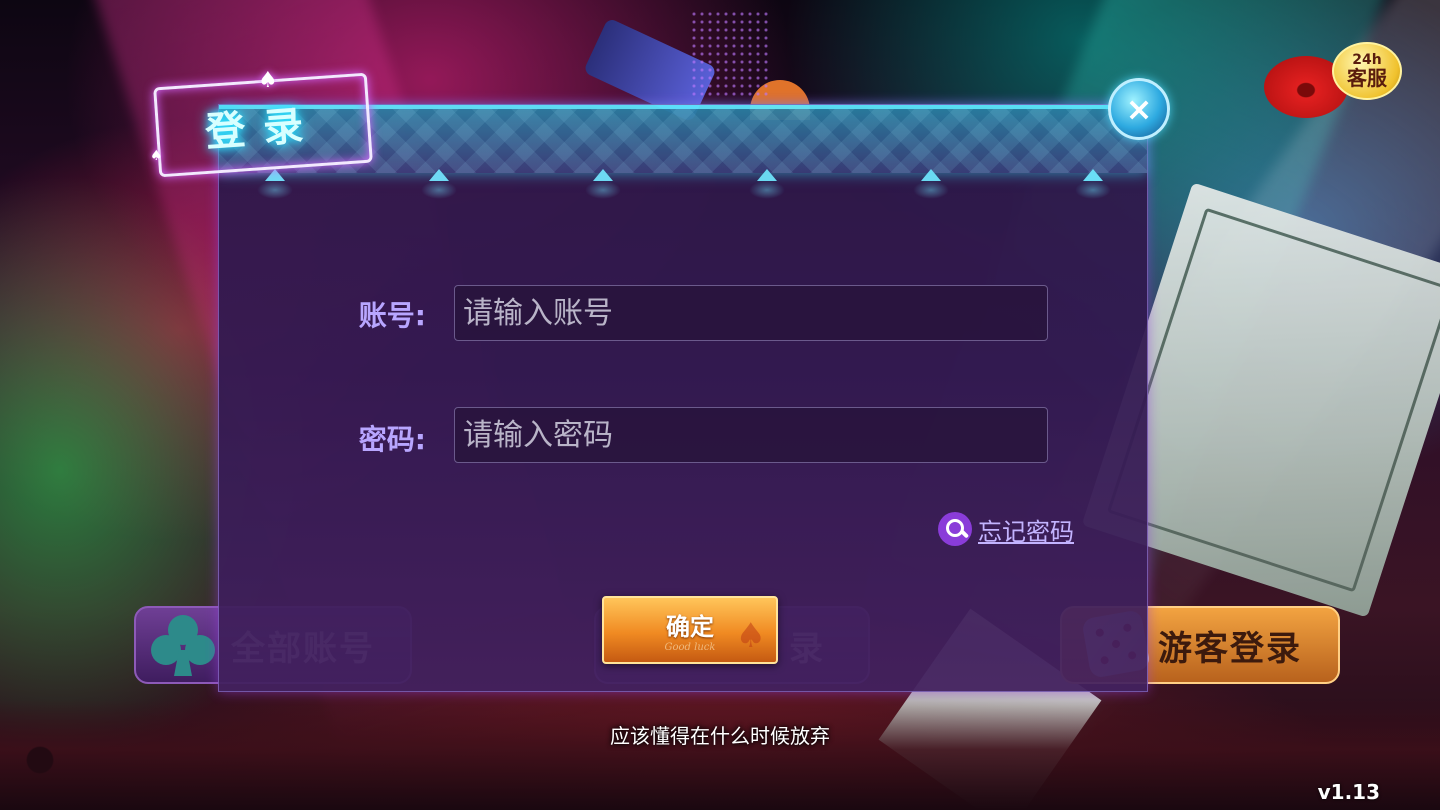  Describe the element at coordinates (1348, 792) in the screenshot. I see `version-label: v1.13` at that location.